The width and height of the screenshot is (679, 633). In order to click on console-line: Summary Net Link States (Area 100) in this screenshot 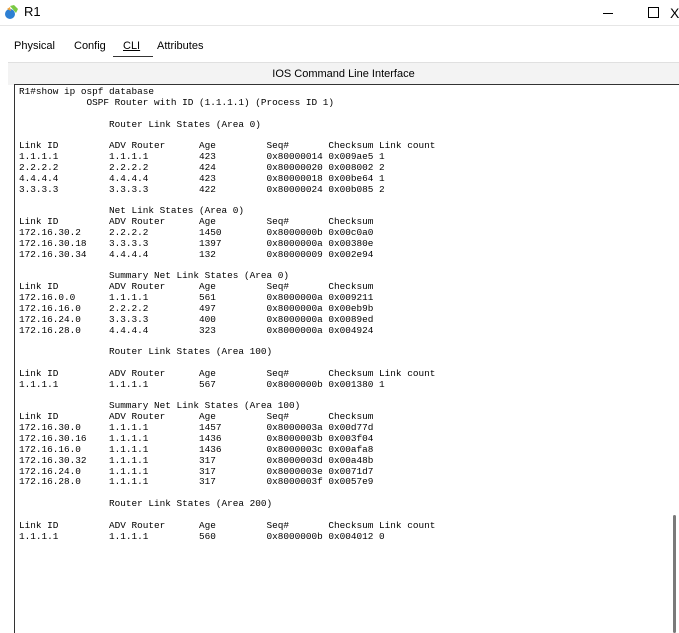, I will do `click(160, 406)`.